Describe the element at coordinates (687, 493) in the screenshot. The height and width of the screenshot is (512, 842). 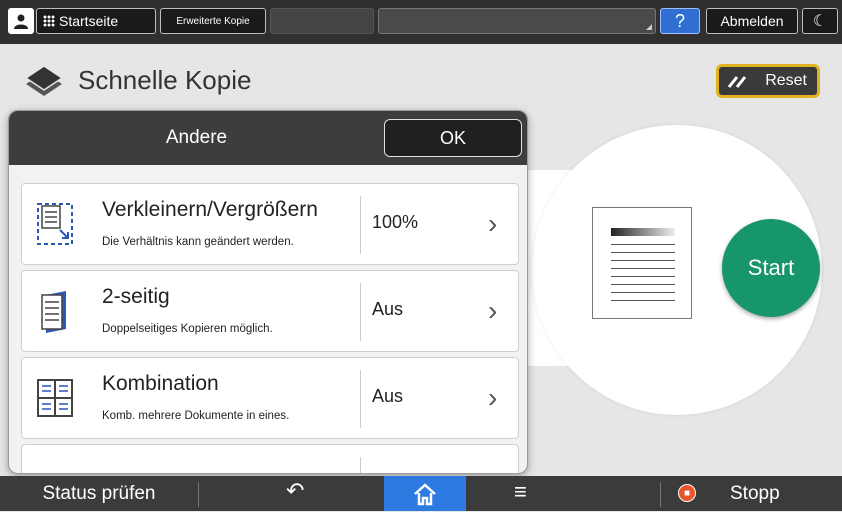
I see `stop-icon: ■` at that location.